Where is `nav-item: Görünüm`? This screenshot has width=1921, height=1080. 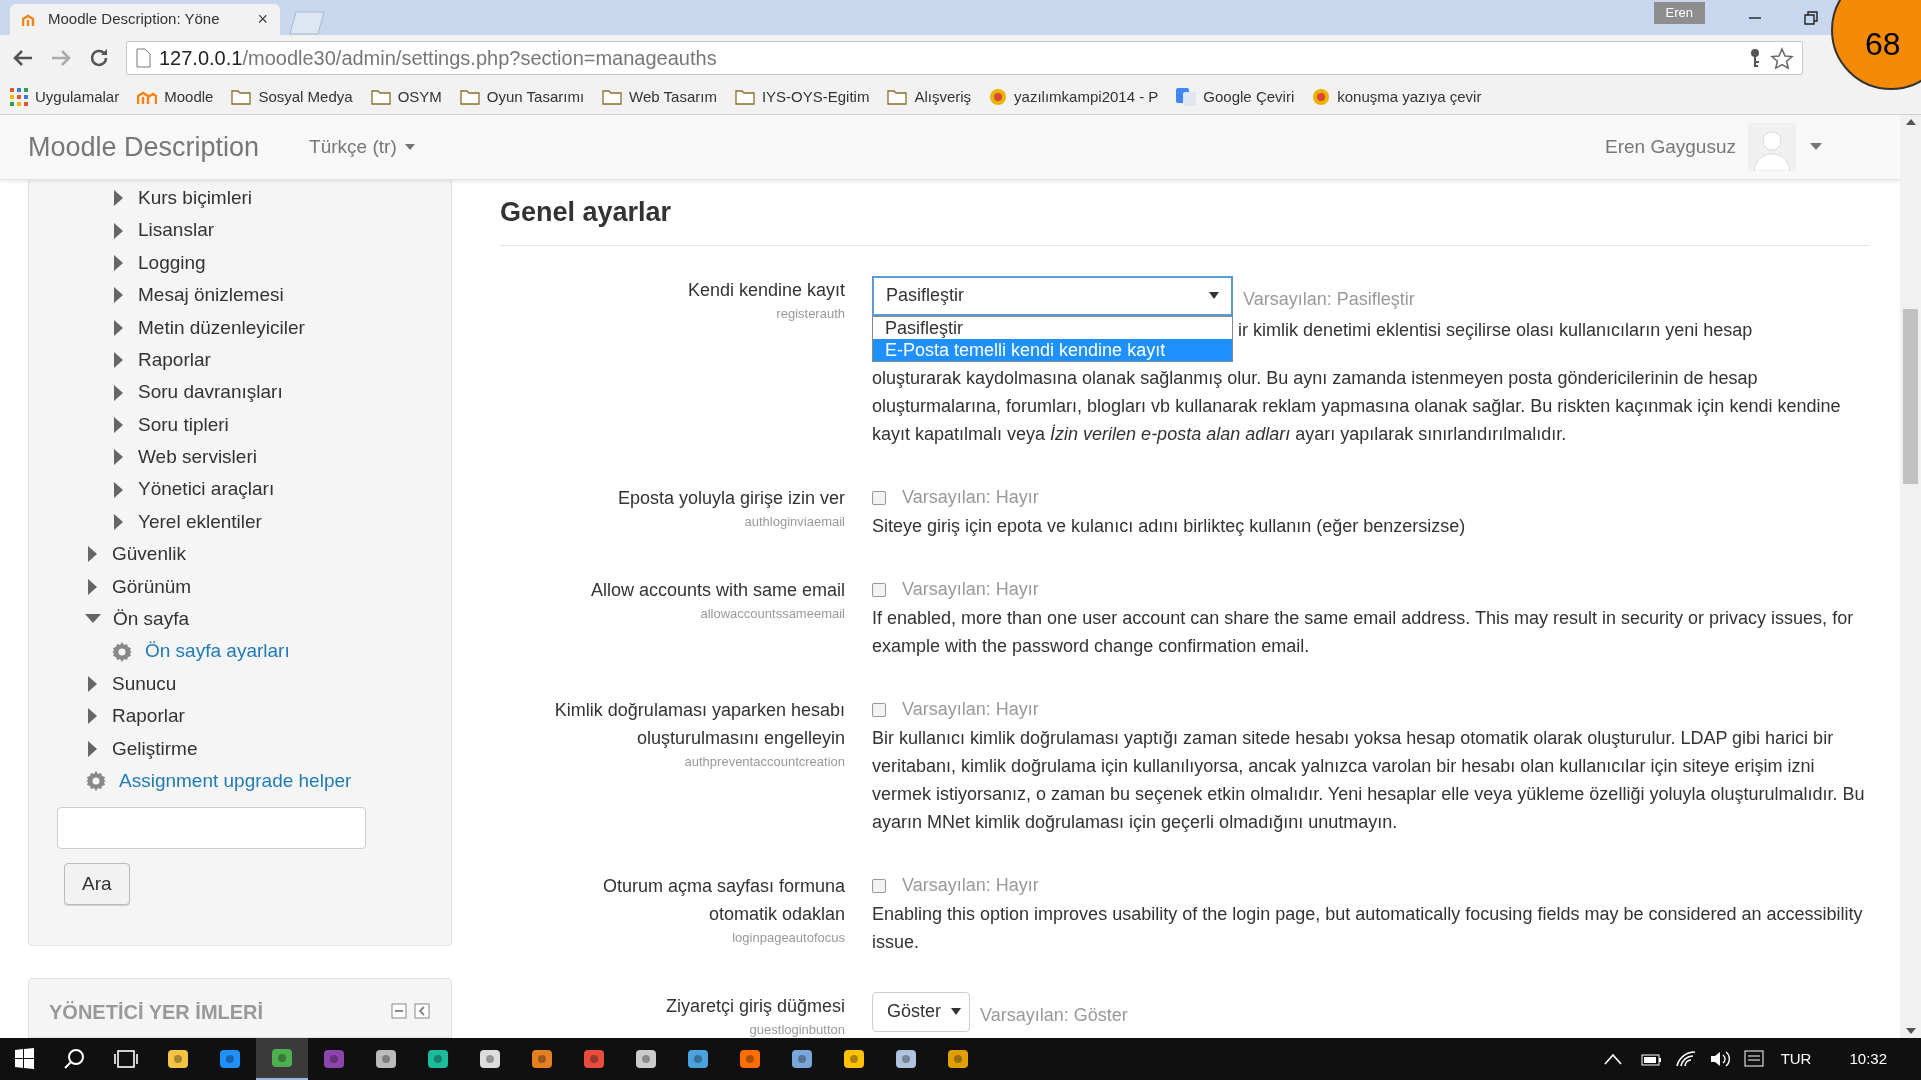
nav-item: Görünüm is located at coordinates (152, 587).